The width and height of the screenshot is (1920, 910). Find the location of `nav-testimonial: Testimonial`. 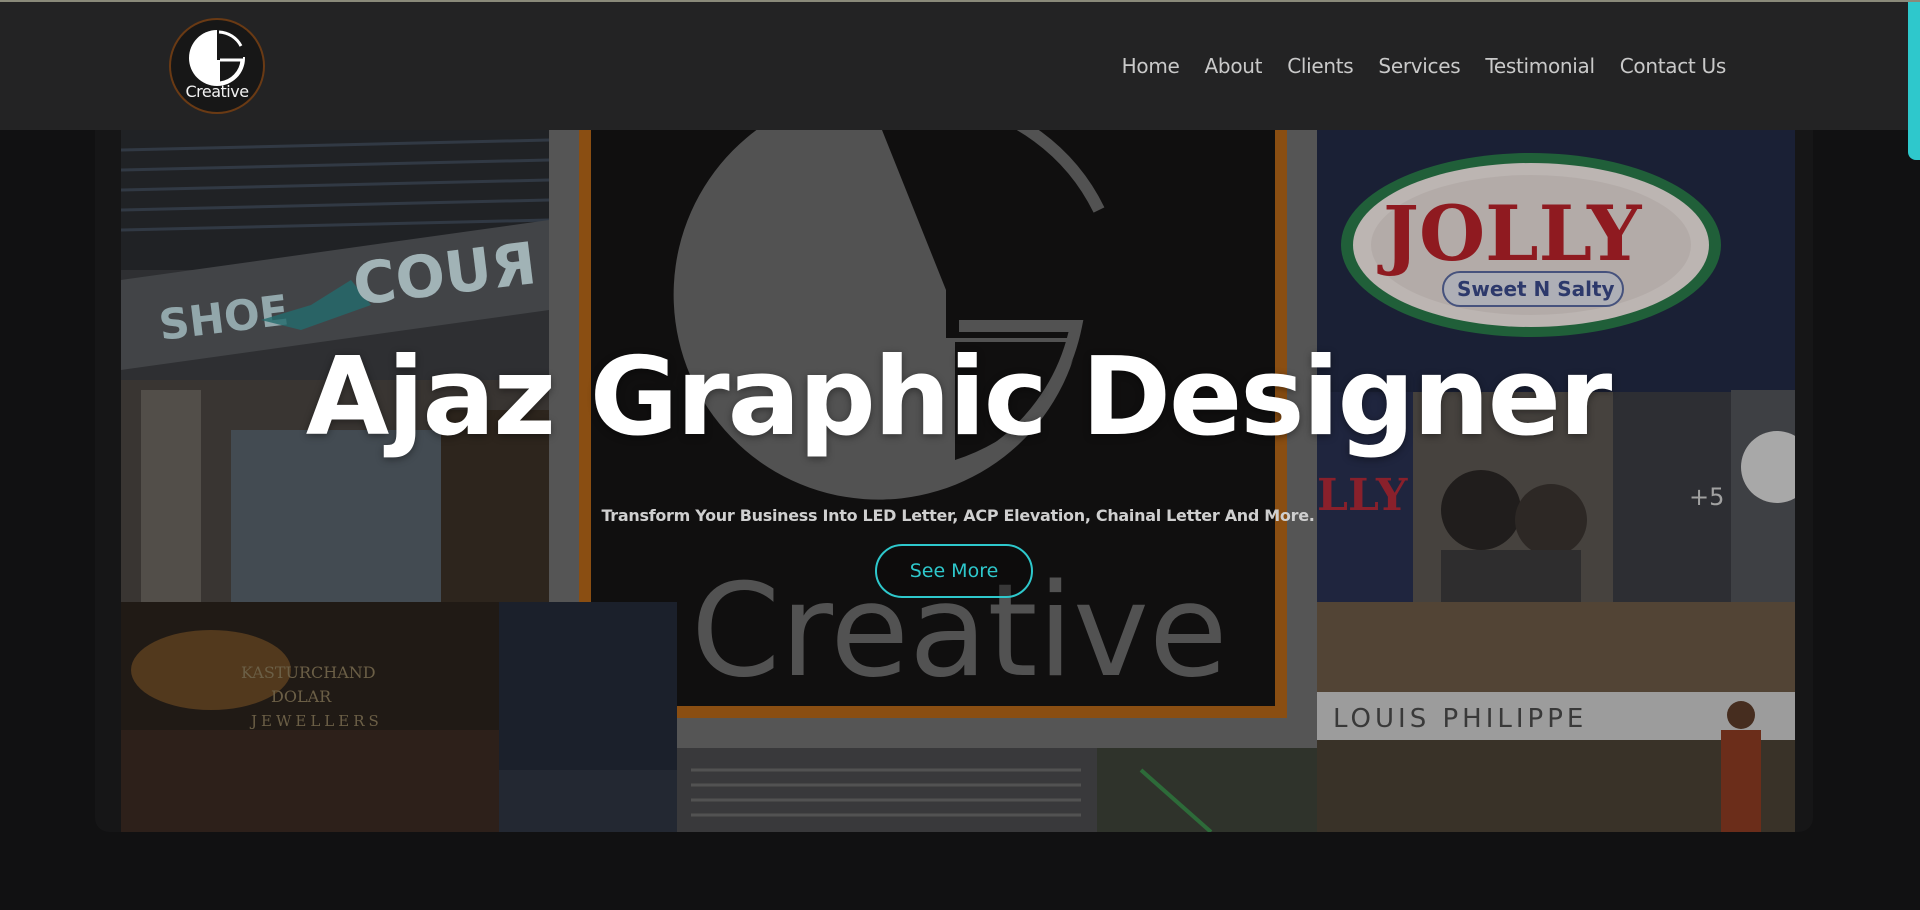

nav-testimonial: Testimonial is located at coordinates (1540, 66).